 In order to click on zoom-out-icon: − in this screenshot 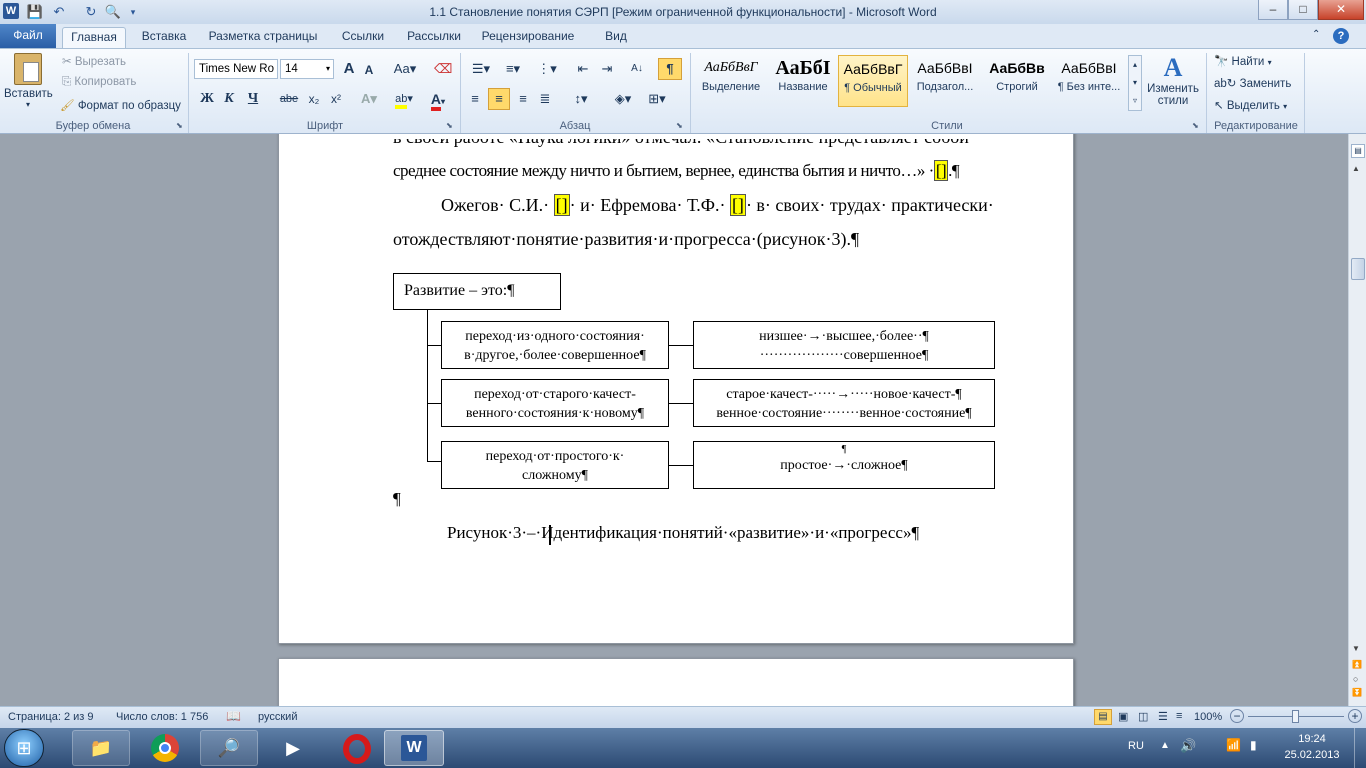, I will do `click(1237, 716)`.